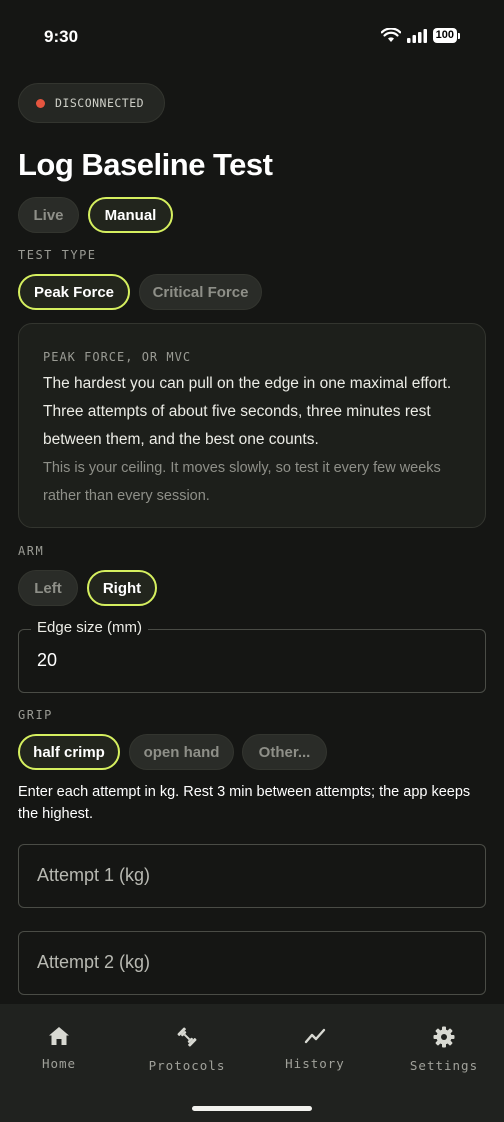 The image size is (504, 1122). What do you see at coordinates (61, 36) in the screenshot?
I see `status-time: 9:30` at bounding box center [61, 36].